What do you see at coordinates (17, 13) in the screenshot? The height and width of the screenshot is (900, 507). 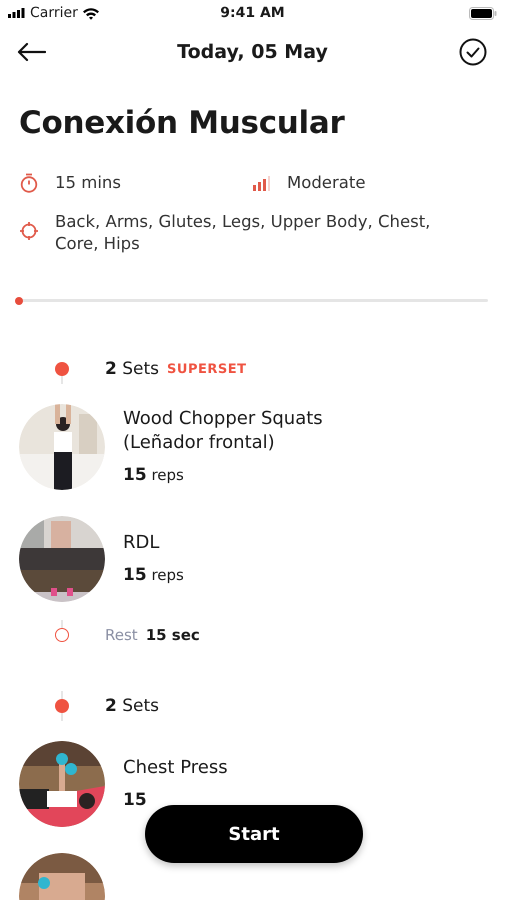 I see `signal-icon` at bounding box center [17, 13].